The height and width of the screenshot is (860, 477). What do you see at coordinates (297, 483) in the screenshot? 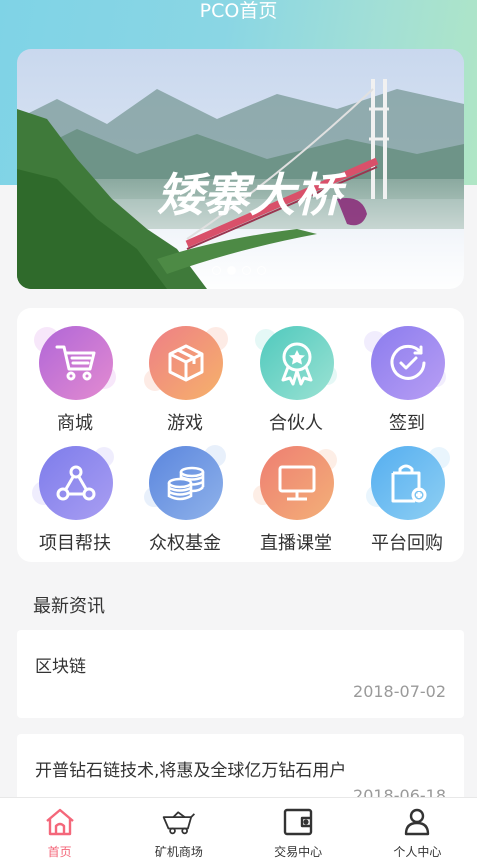
I see `screen-icon` at bounding box center [297, 483].